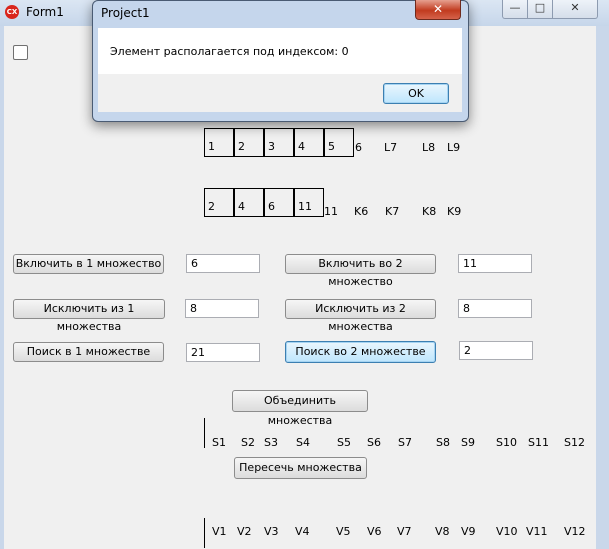 Image resolution: width=609 pixels, height=549 pixels. What do you see at coordinates (344, 442) in the screenshot?
I see `union-label: S5` at bounding box center [344, 442].